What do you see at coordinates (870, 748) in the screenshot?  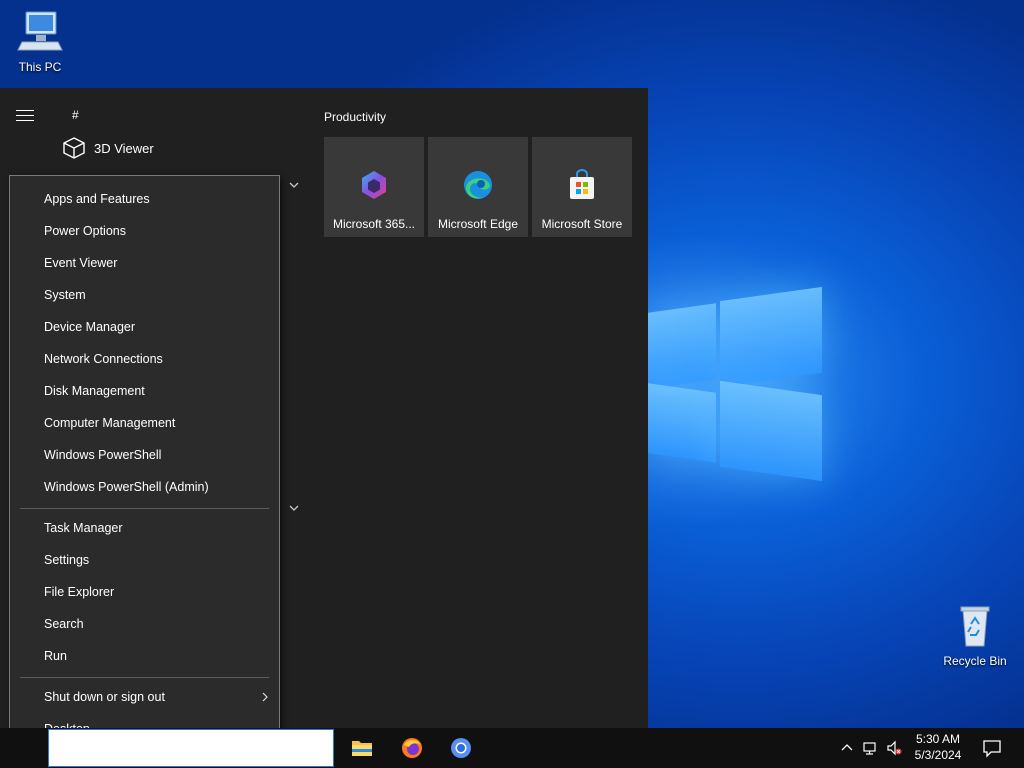 I see `network-icon` at bounding box center [870, 748].